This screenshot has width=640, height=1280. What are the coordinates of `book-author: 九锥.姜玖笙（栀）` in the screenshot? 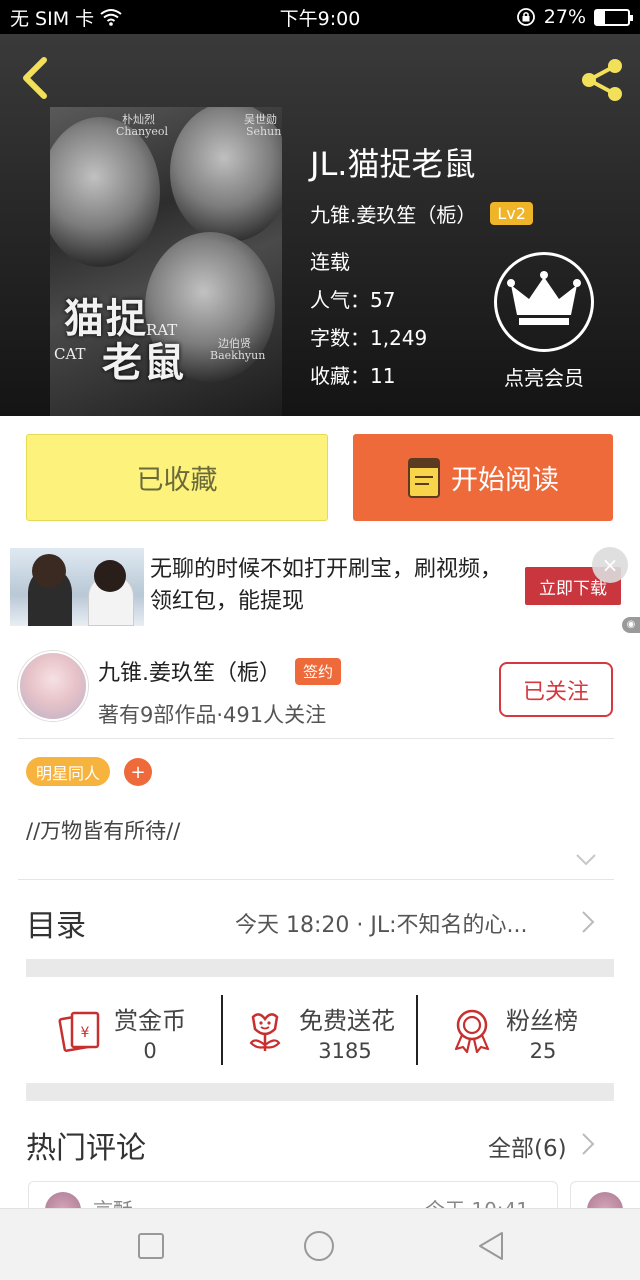 It's located at (393, 215).